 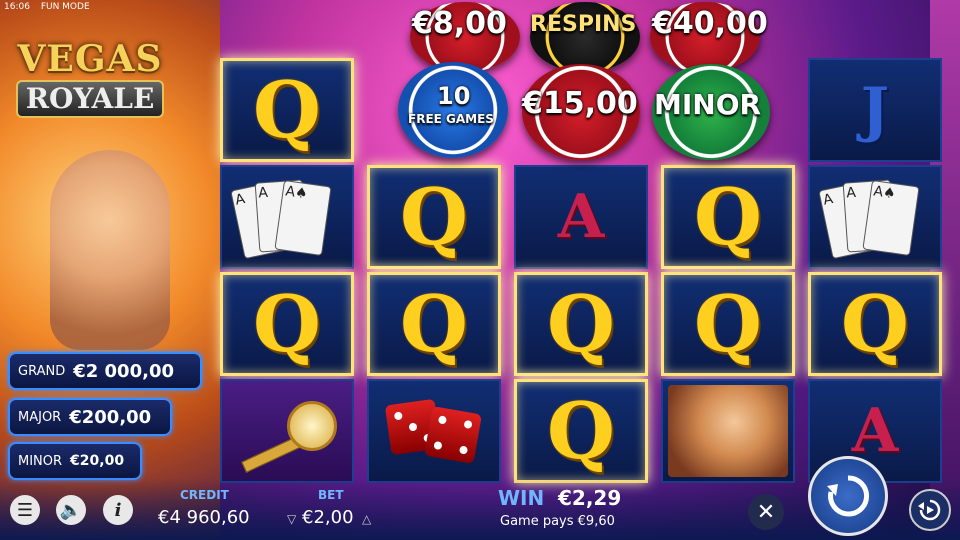 I want to click on credit-value: €4 960,60, so click(x=204, y=517).